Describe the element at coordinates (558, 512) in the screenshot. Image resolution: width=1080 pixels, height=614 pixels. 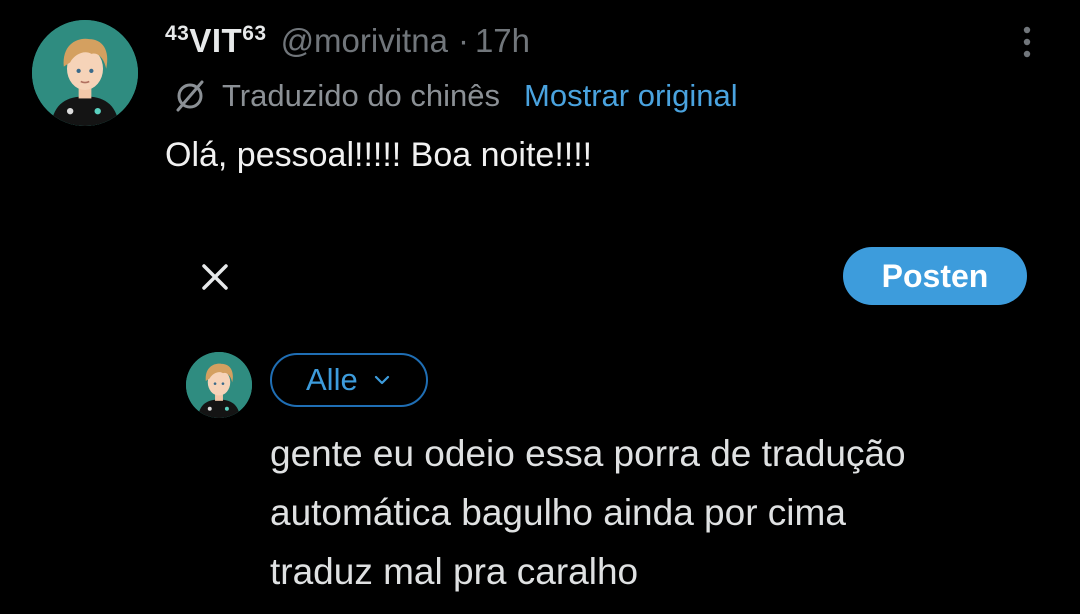
I see `reply-text-line: automática bagulho ainda por cima` at that location.